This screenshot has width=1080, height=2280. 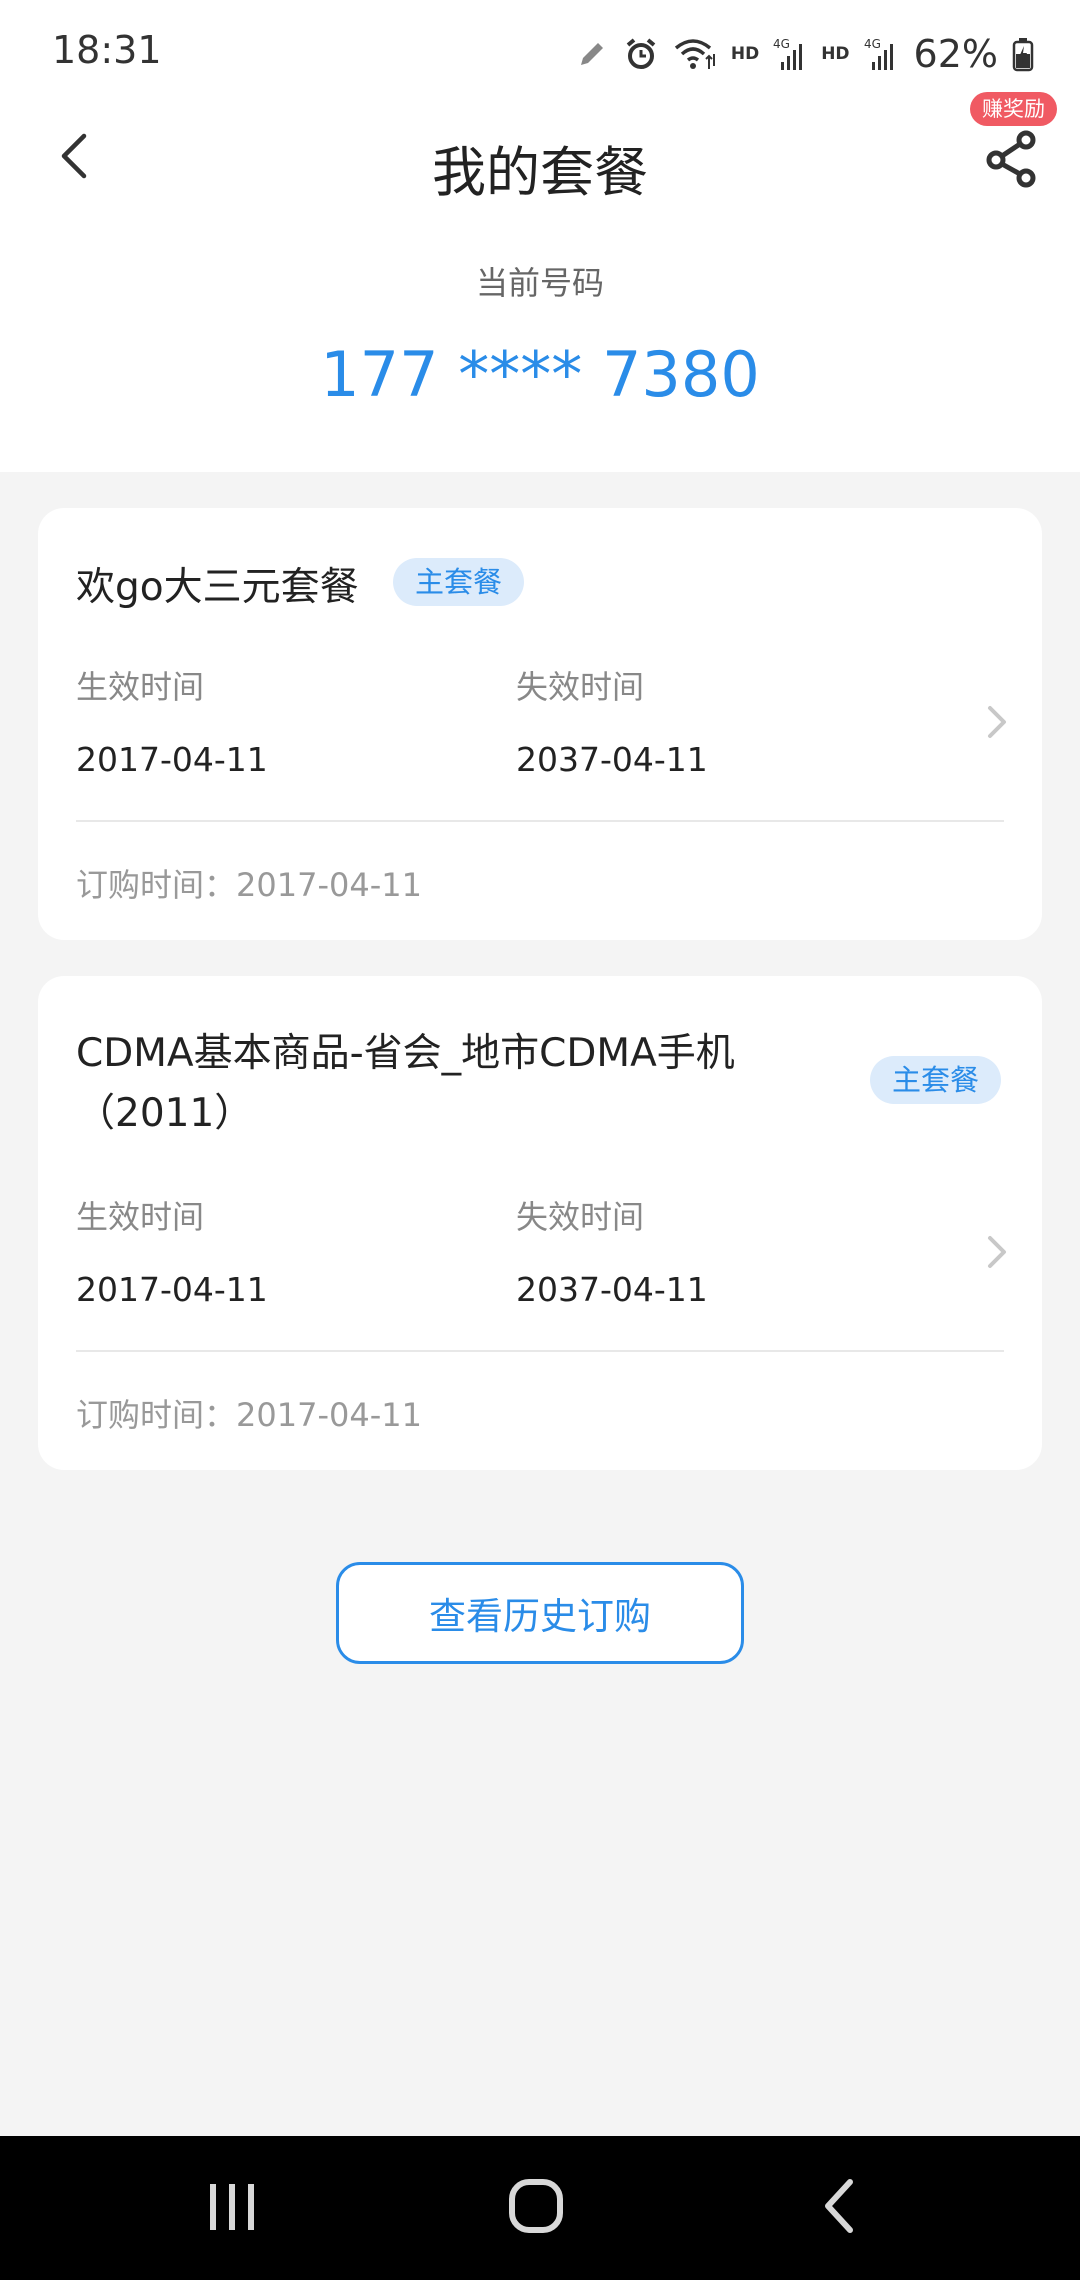 I want to click on current-number-label: 当前号码, so click(x=539, y=283).